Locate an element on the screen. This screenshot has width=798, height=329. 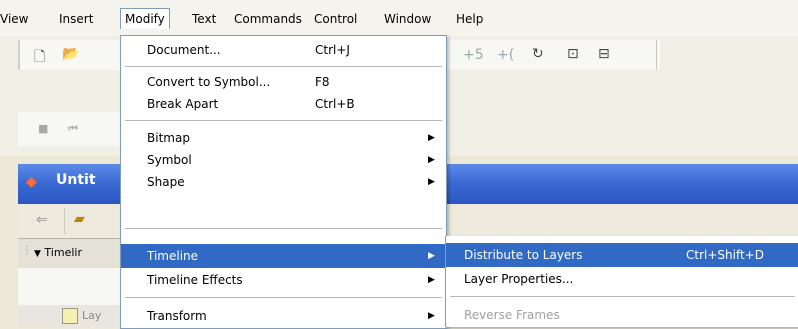
menu-modify: Modify is located at coordinates (145, 18).